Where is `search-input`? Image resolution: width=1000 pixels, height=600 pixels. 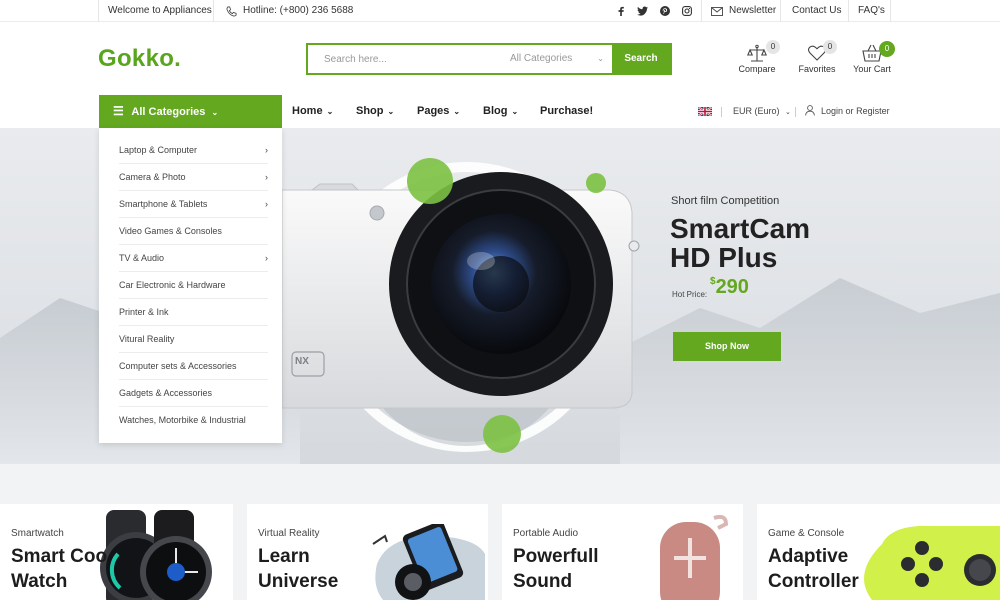 search-input is located at coordinates (406, 59).